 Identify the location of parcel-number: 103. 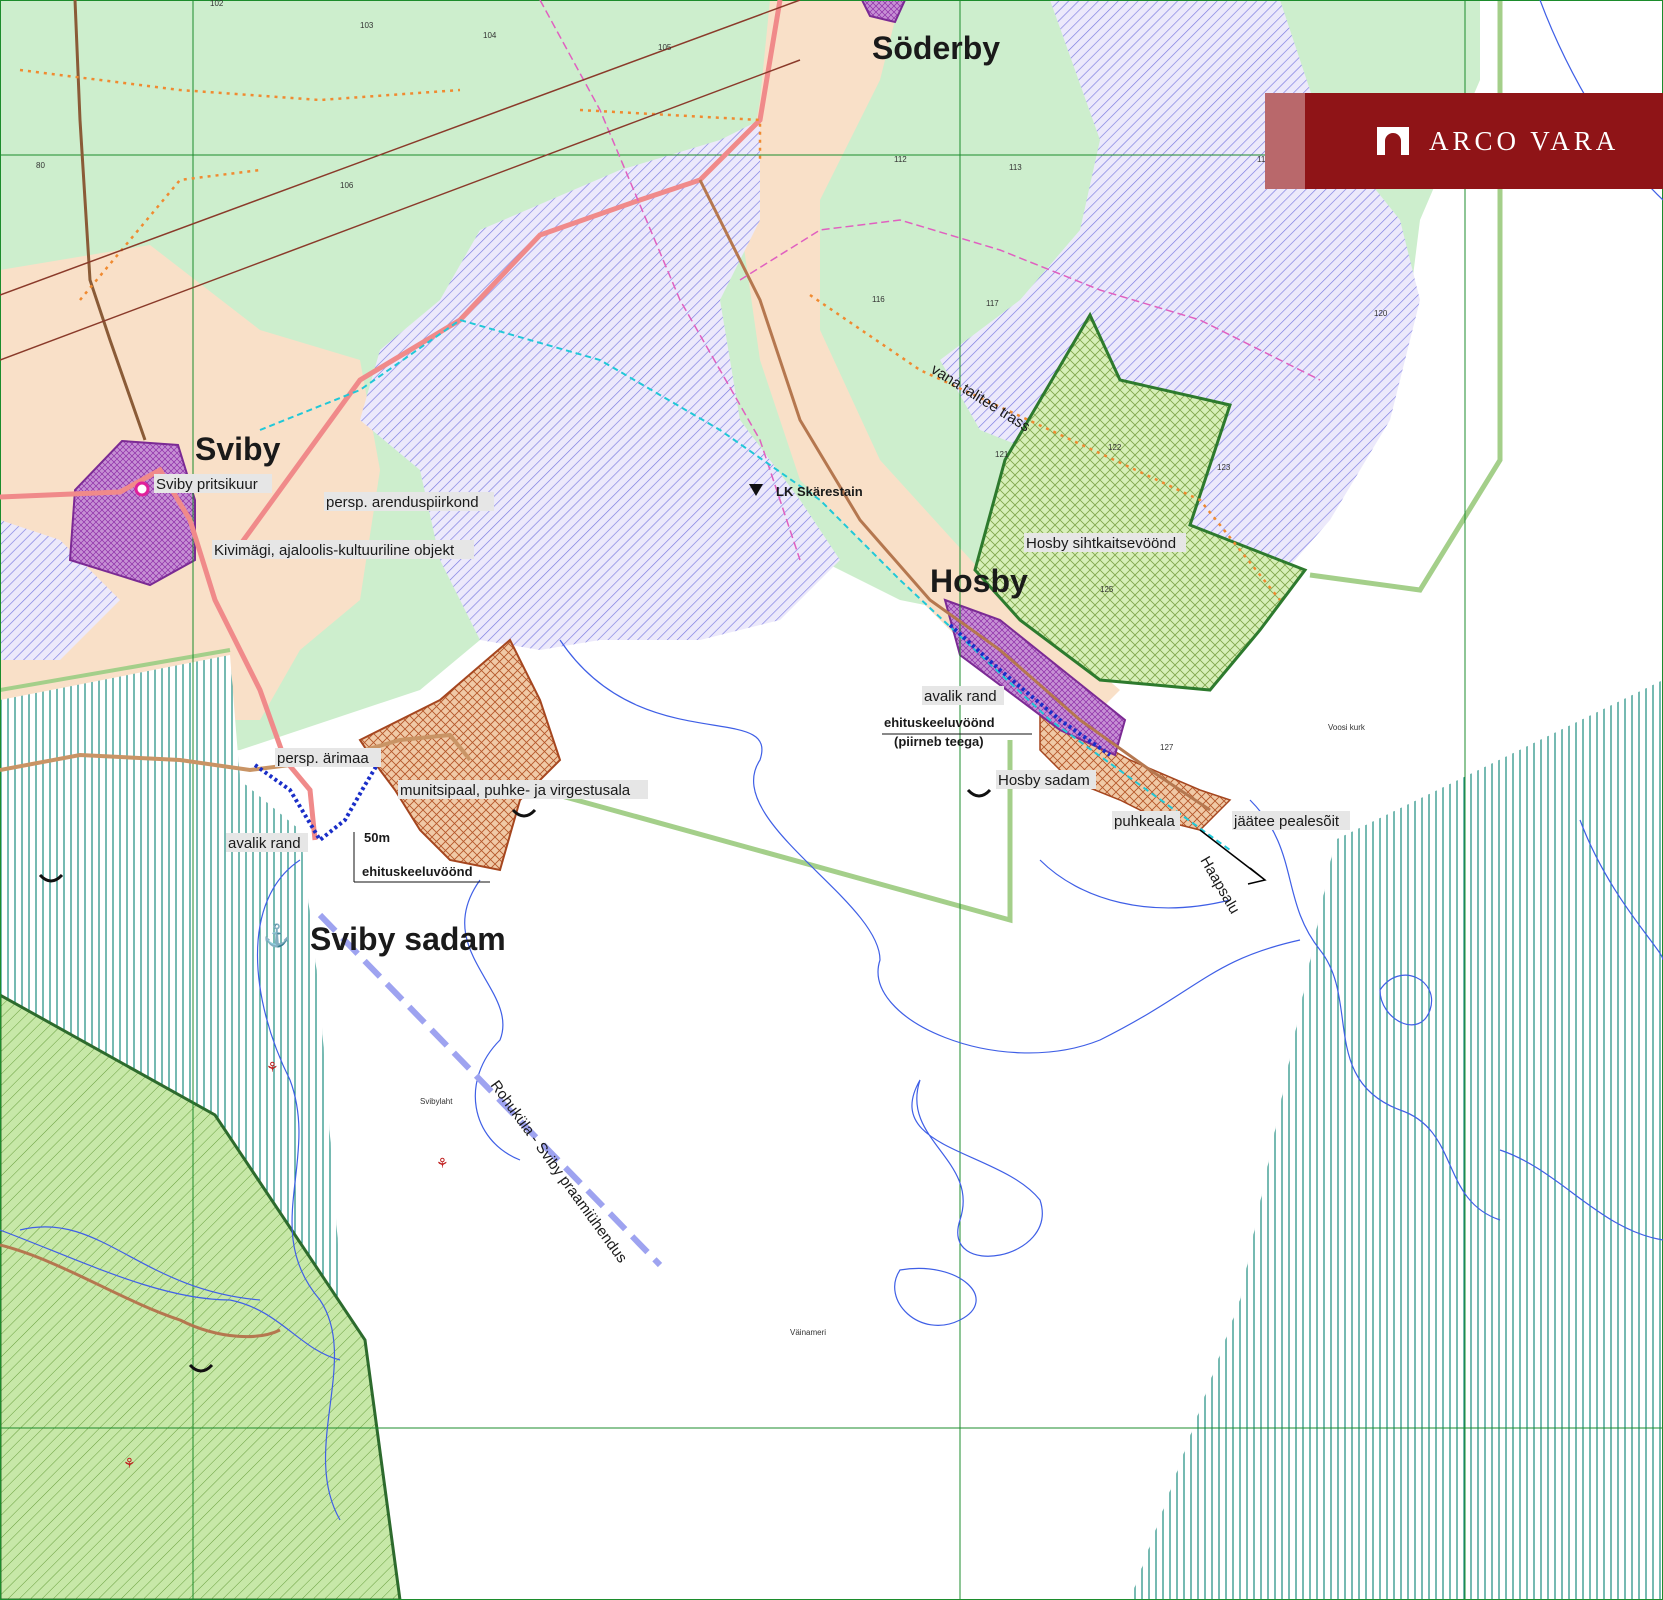
(367, 25).